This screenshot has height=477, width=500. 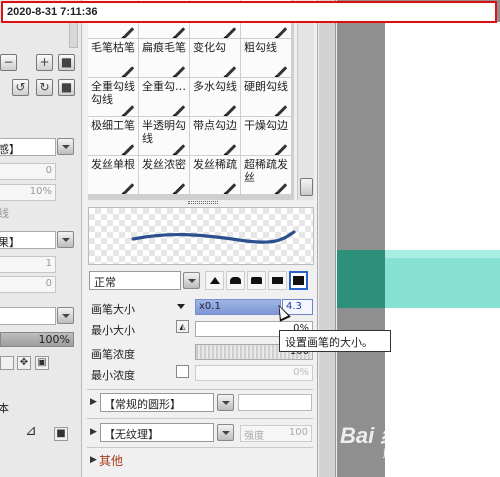 I want to click on strength-label: 强度, so click(x=254, y=436).